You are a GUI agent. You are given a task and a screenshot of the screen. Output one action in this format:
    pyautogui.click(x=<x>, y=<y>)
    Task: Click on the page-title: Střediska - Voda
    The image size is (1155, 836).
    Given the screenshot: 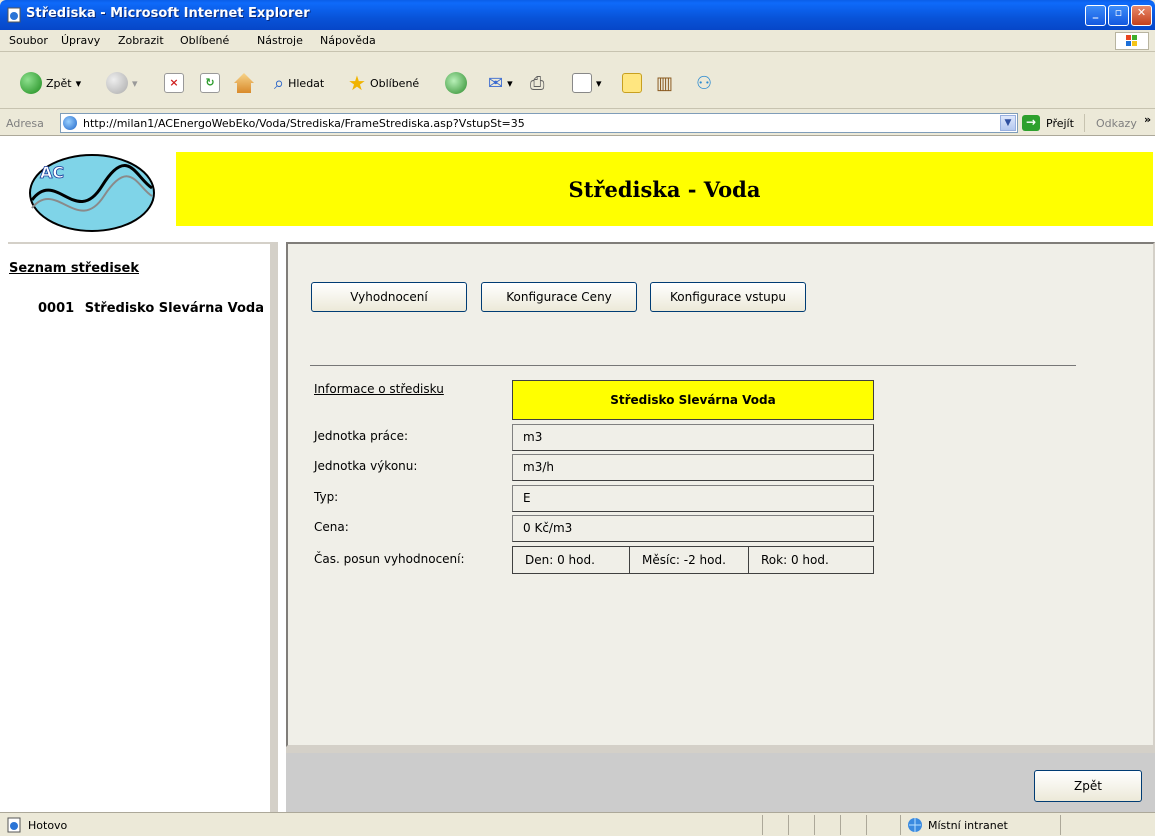 What is the action you would take?
    pyautogui.click(x=664, y=189)
    